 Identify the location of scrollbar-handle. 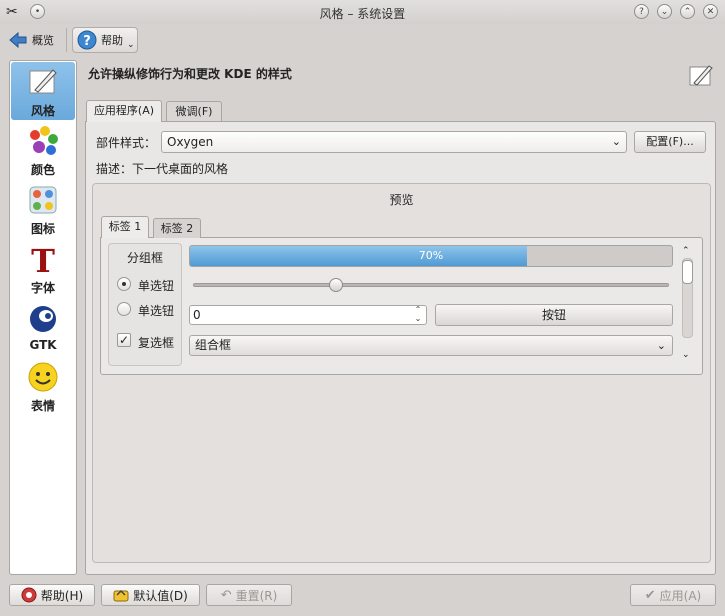
(687, 272).